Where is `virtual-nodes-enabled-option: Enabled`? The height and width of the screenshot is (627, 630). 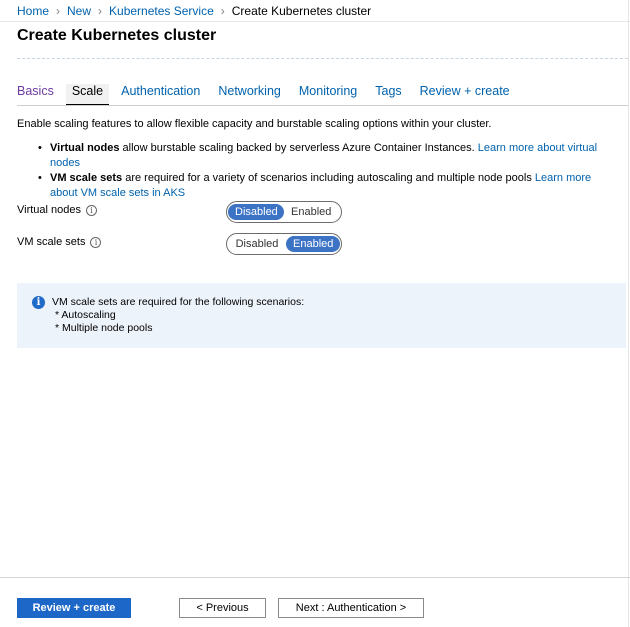
virtual-nodes-enabled-option: Enabled is located at coordinates (310, 212).